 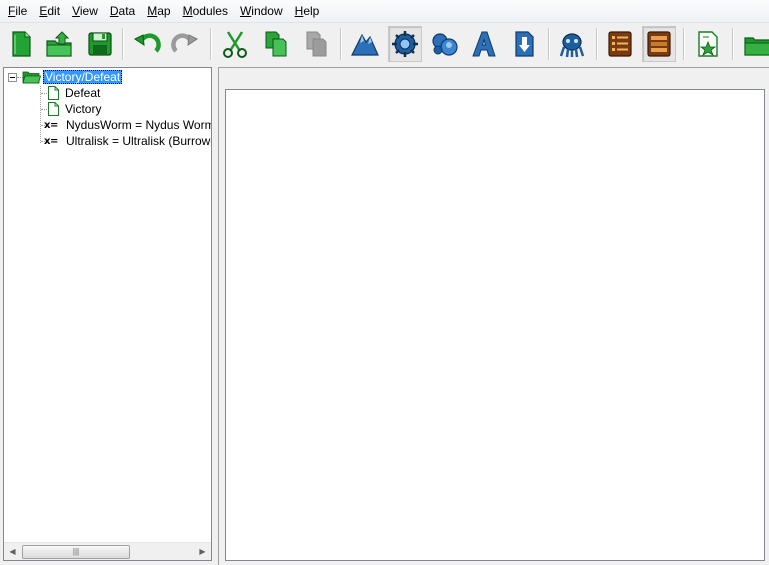 I want to click on tree-item-label: Ultralisk = Ultralisk (Burrowed) (, so click(x=138, y=141).